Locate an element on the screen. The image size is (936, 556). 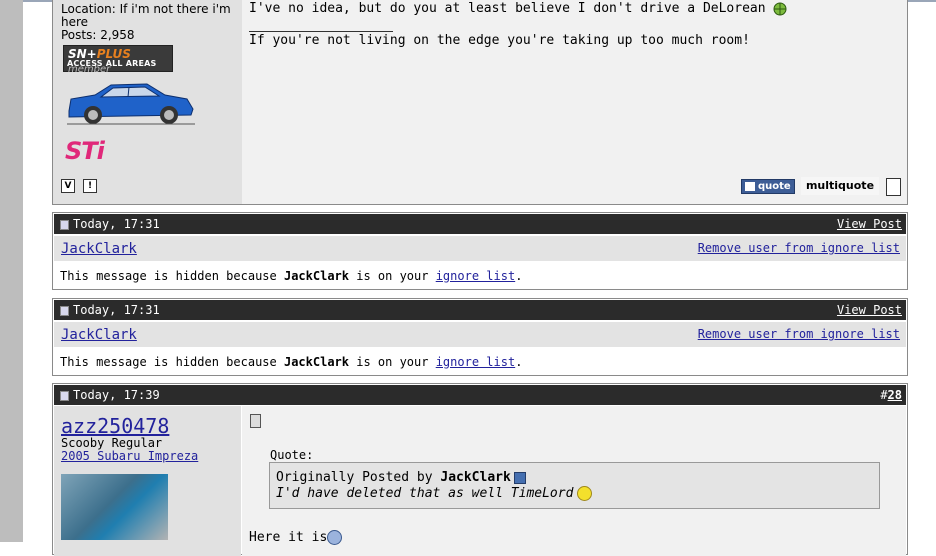
quote-icon is located at coordinates (750, 186).